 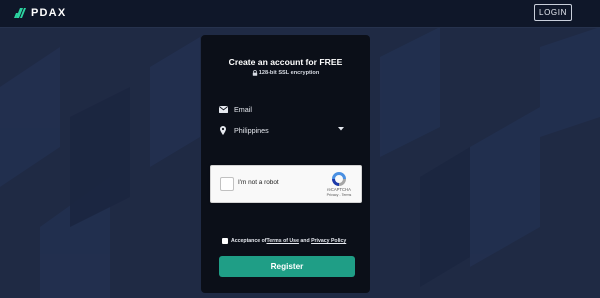 What do you see at coordinates (339, 179) in the screenshot?
I see `recaptcha-logo-icon` at bounding box center [339, 179].